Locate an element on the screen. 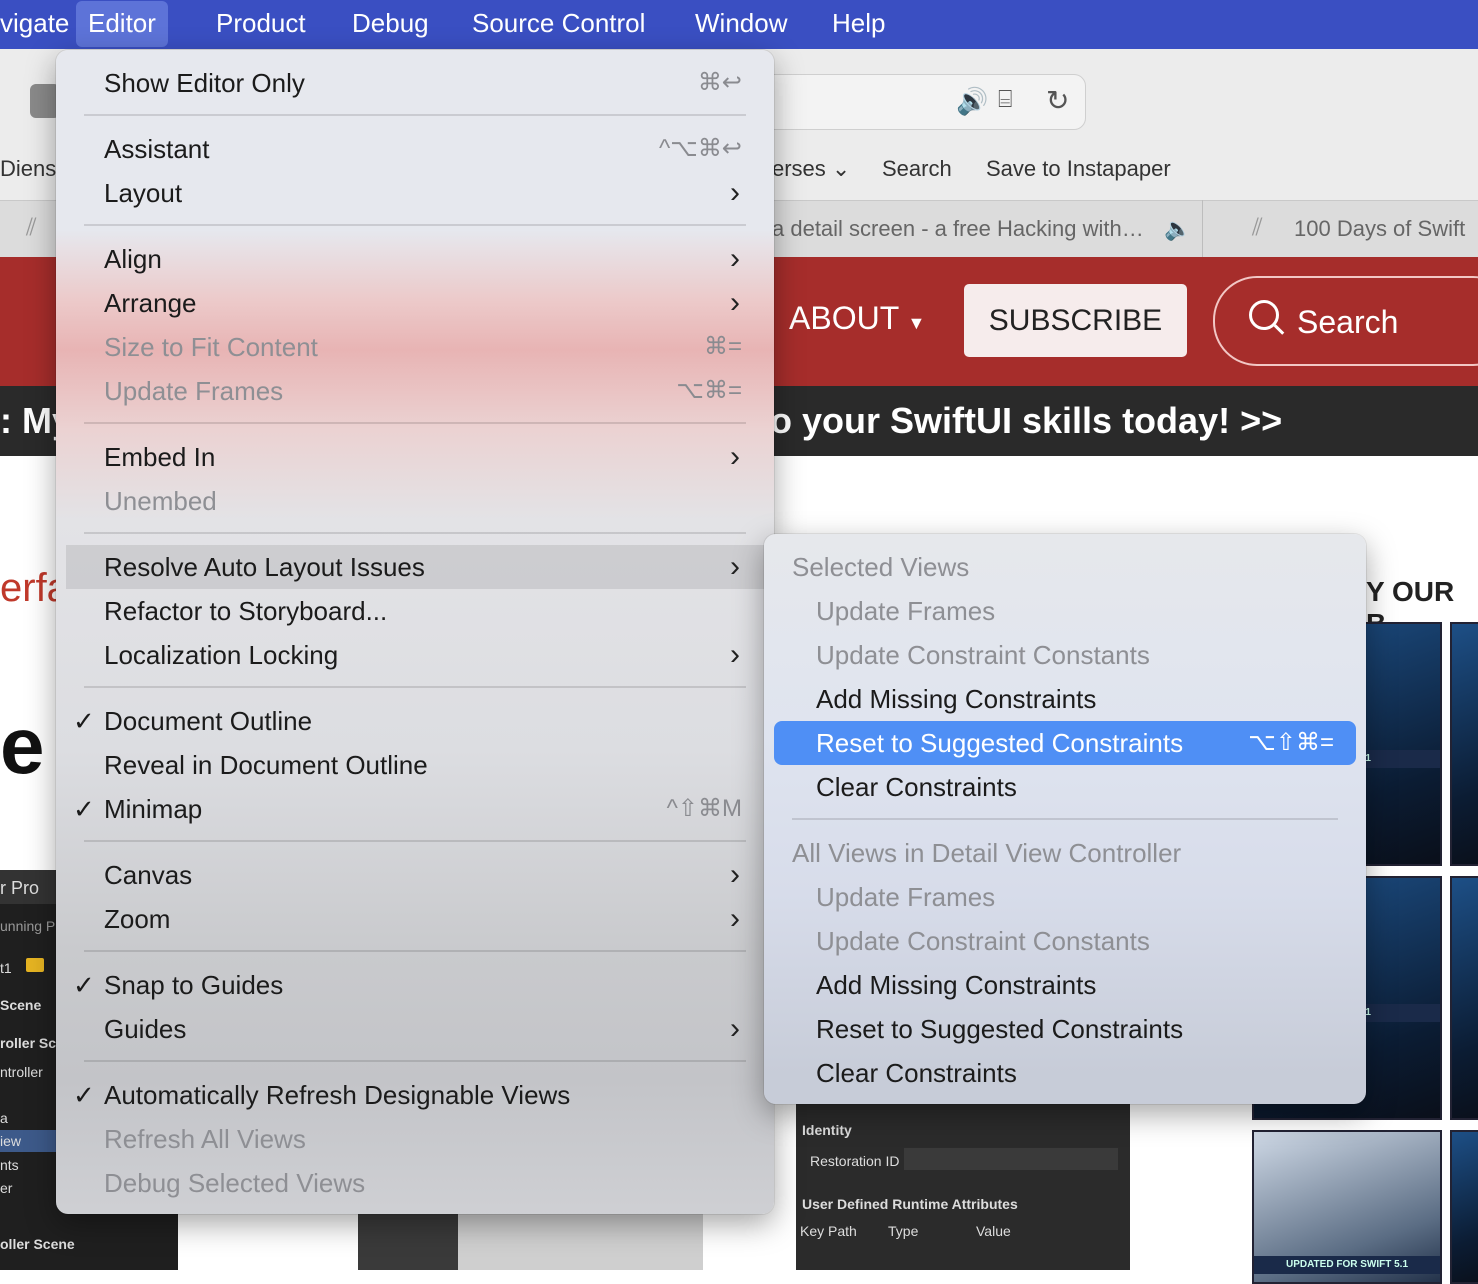 This screenshot has height=1284, width=1478. menu-item-snap-to-guides: ✓ Snap to Guides is located at coordinates (415, 985).